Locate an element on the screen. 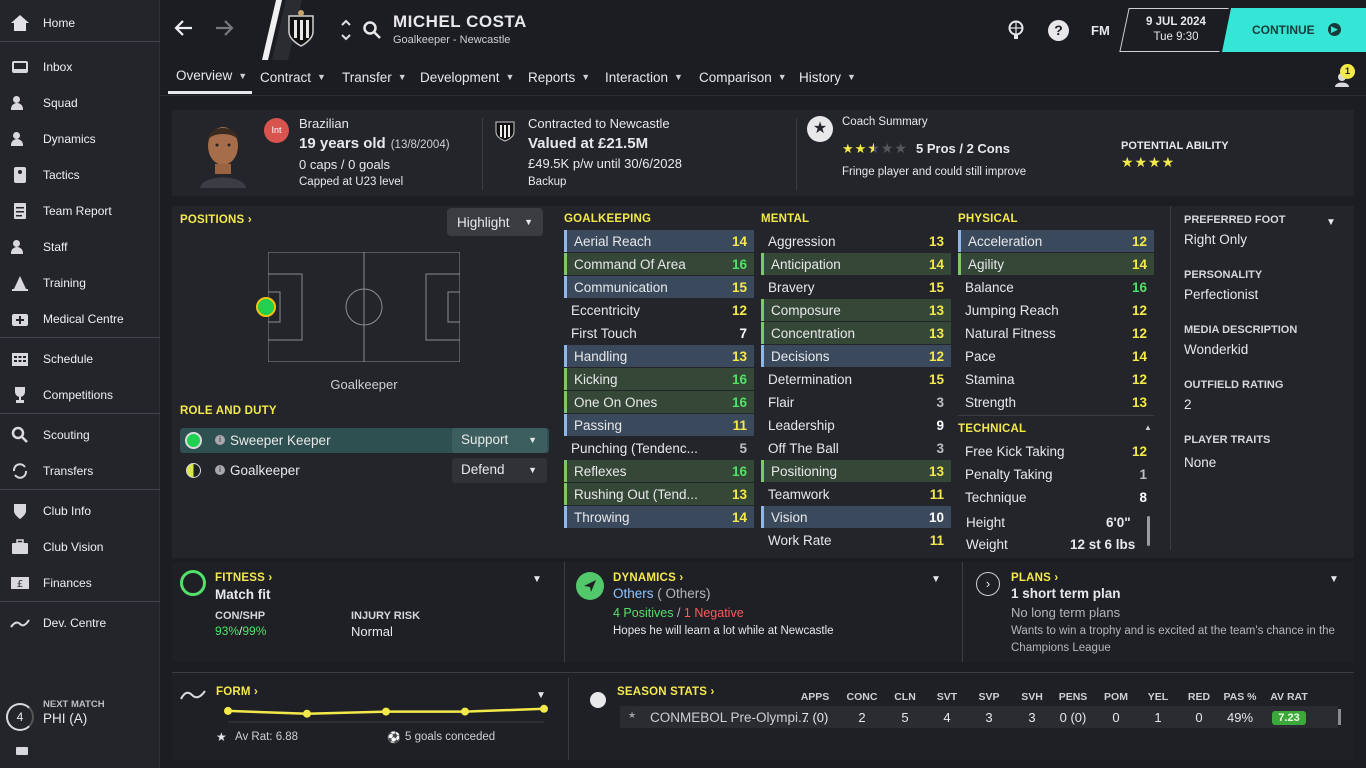 Image resolution: width=1366 pixels, height=768 pixels. attribute-row: Kicking 16 is located at coordinates (659, 379).